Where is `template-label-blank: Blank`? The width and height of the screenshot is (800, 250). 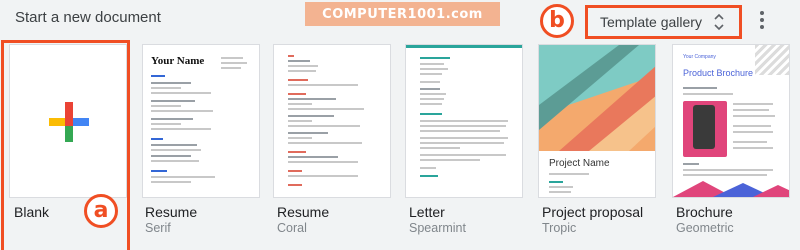
template-label-blank: Blank is located at coordinates (32, 212).